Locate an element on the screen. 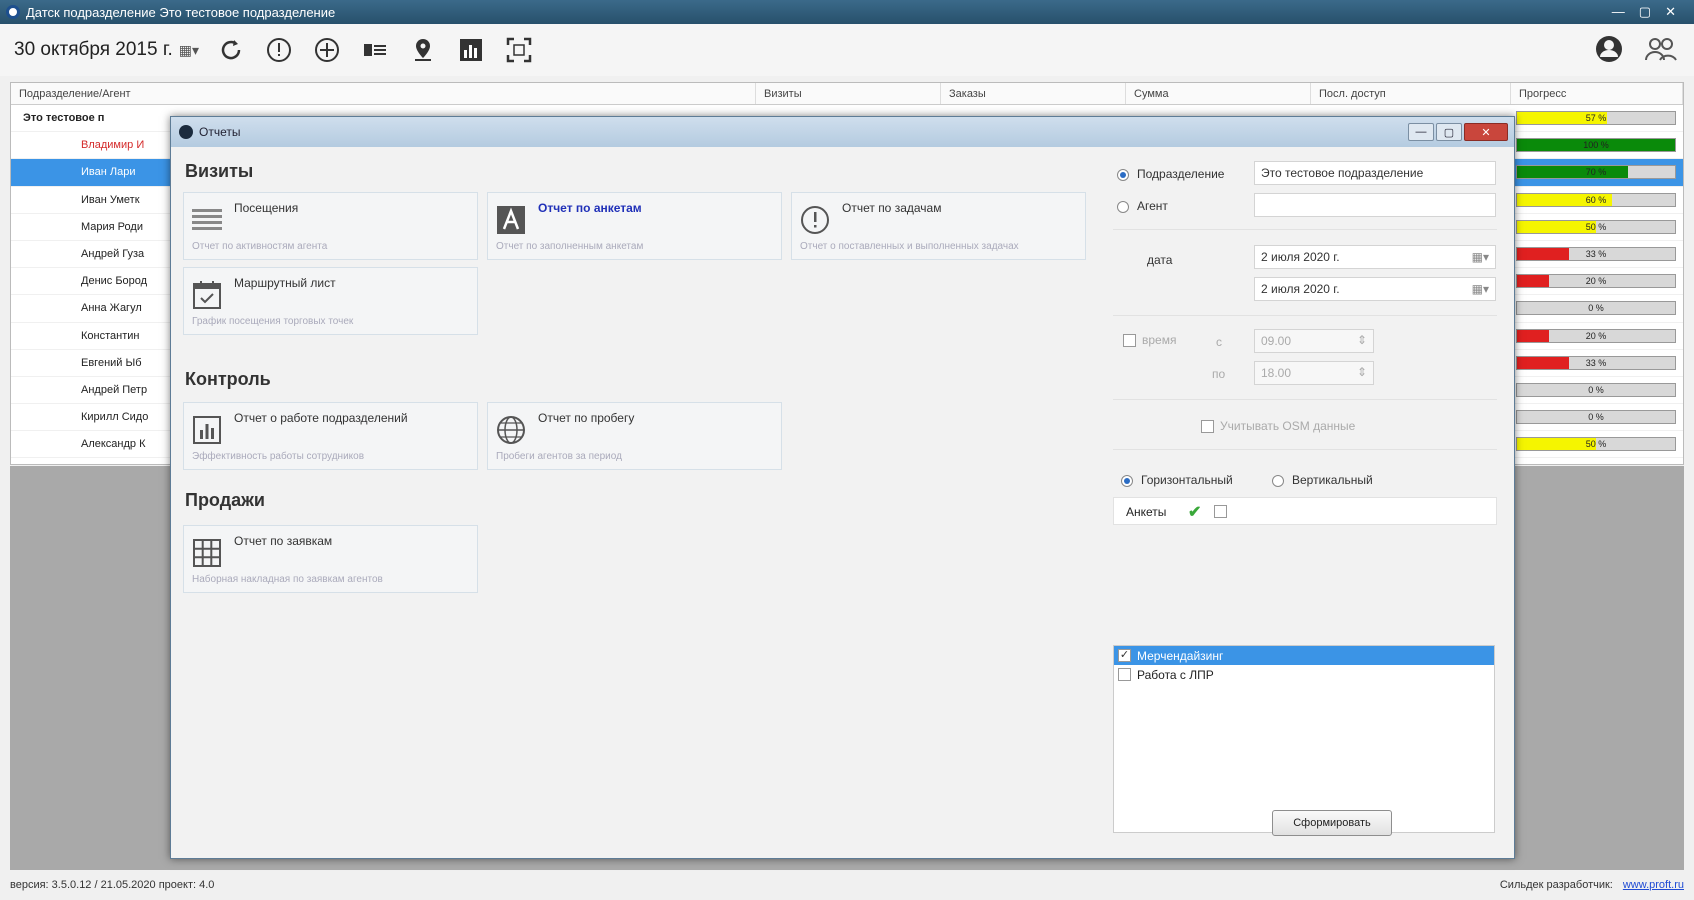 Image resolution: width=1694 pixels, height=900 pixels. grid-icon is located at coordinates (207, 553).